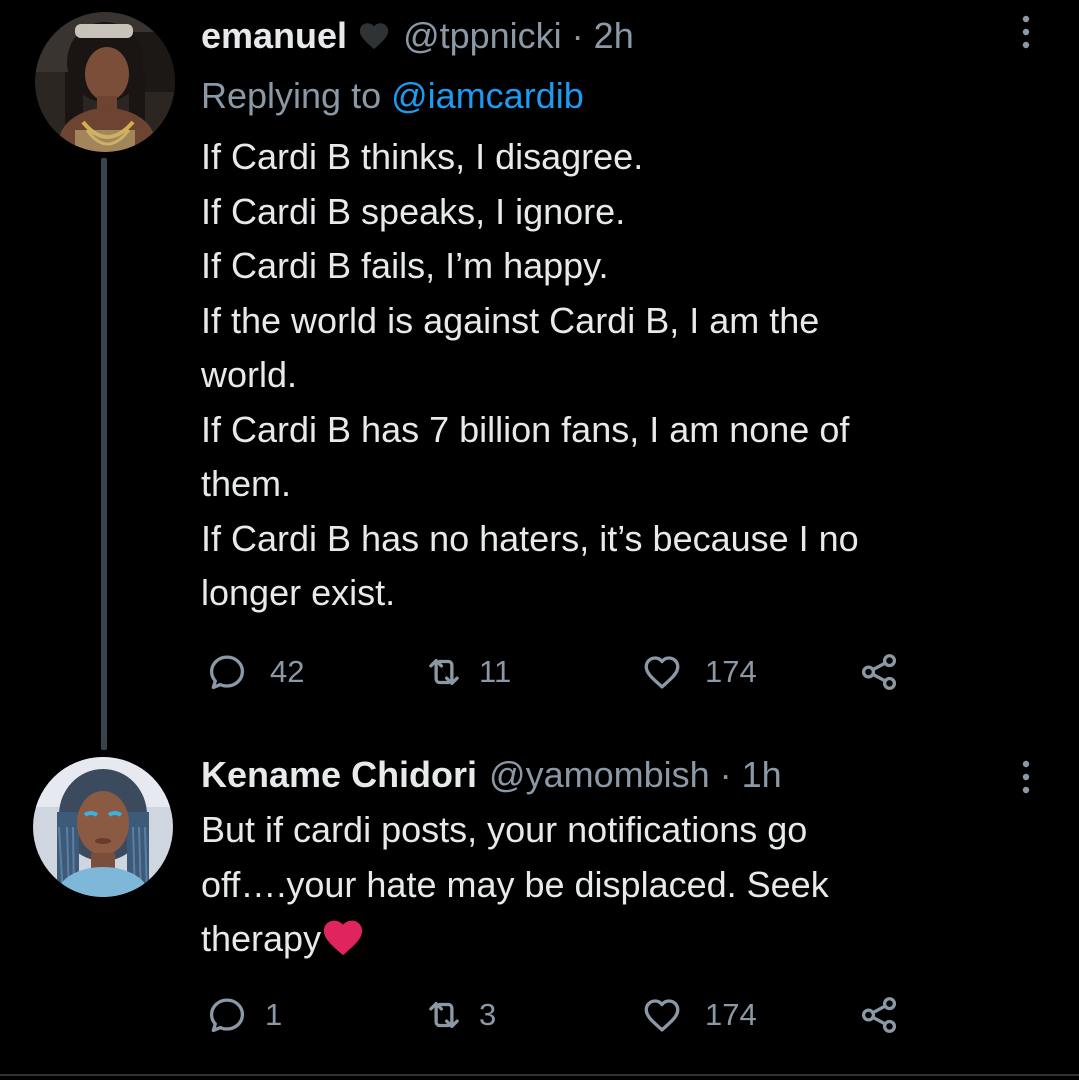  Describe the element at coordinates (261, 938) in the screenshot. I see `tweet-text-fragment: therapy` at that location.